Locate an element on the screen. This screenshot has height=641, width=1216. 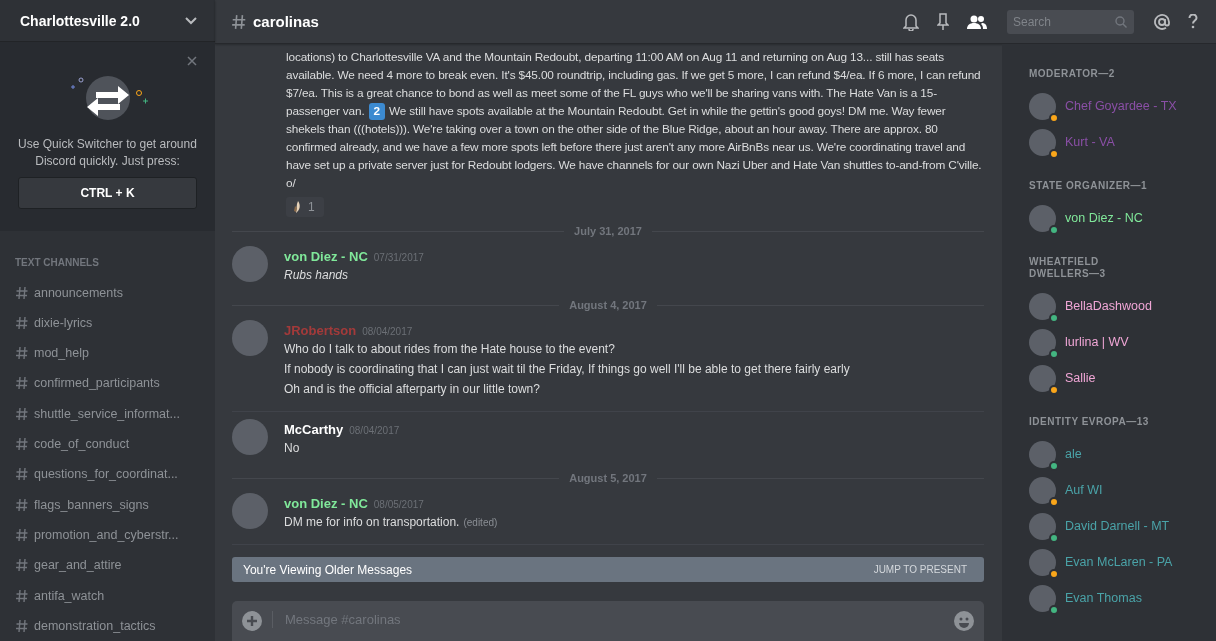
number-badge: 2 is located at coordinates (376, 111).